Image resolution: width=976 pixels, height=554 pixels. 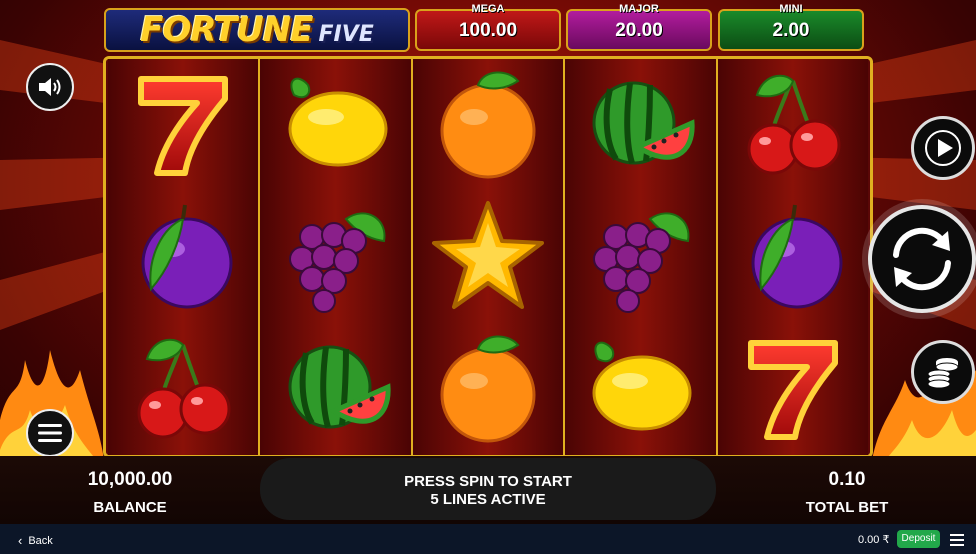 I want to click on balance-display: 10,000.00 BALANCE, so click(x=130, y=492).